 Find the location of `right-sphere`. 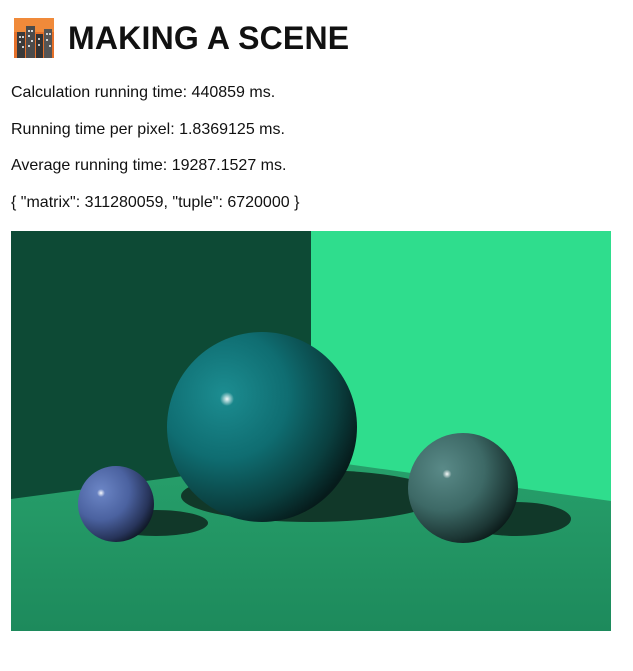

right-sphere is located at coordinates (463, 488).